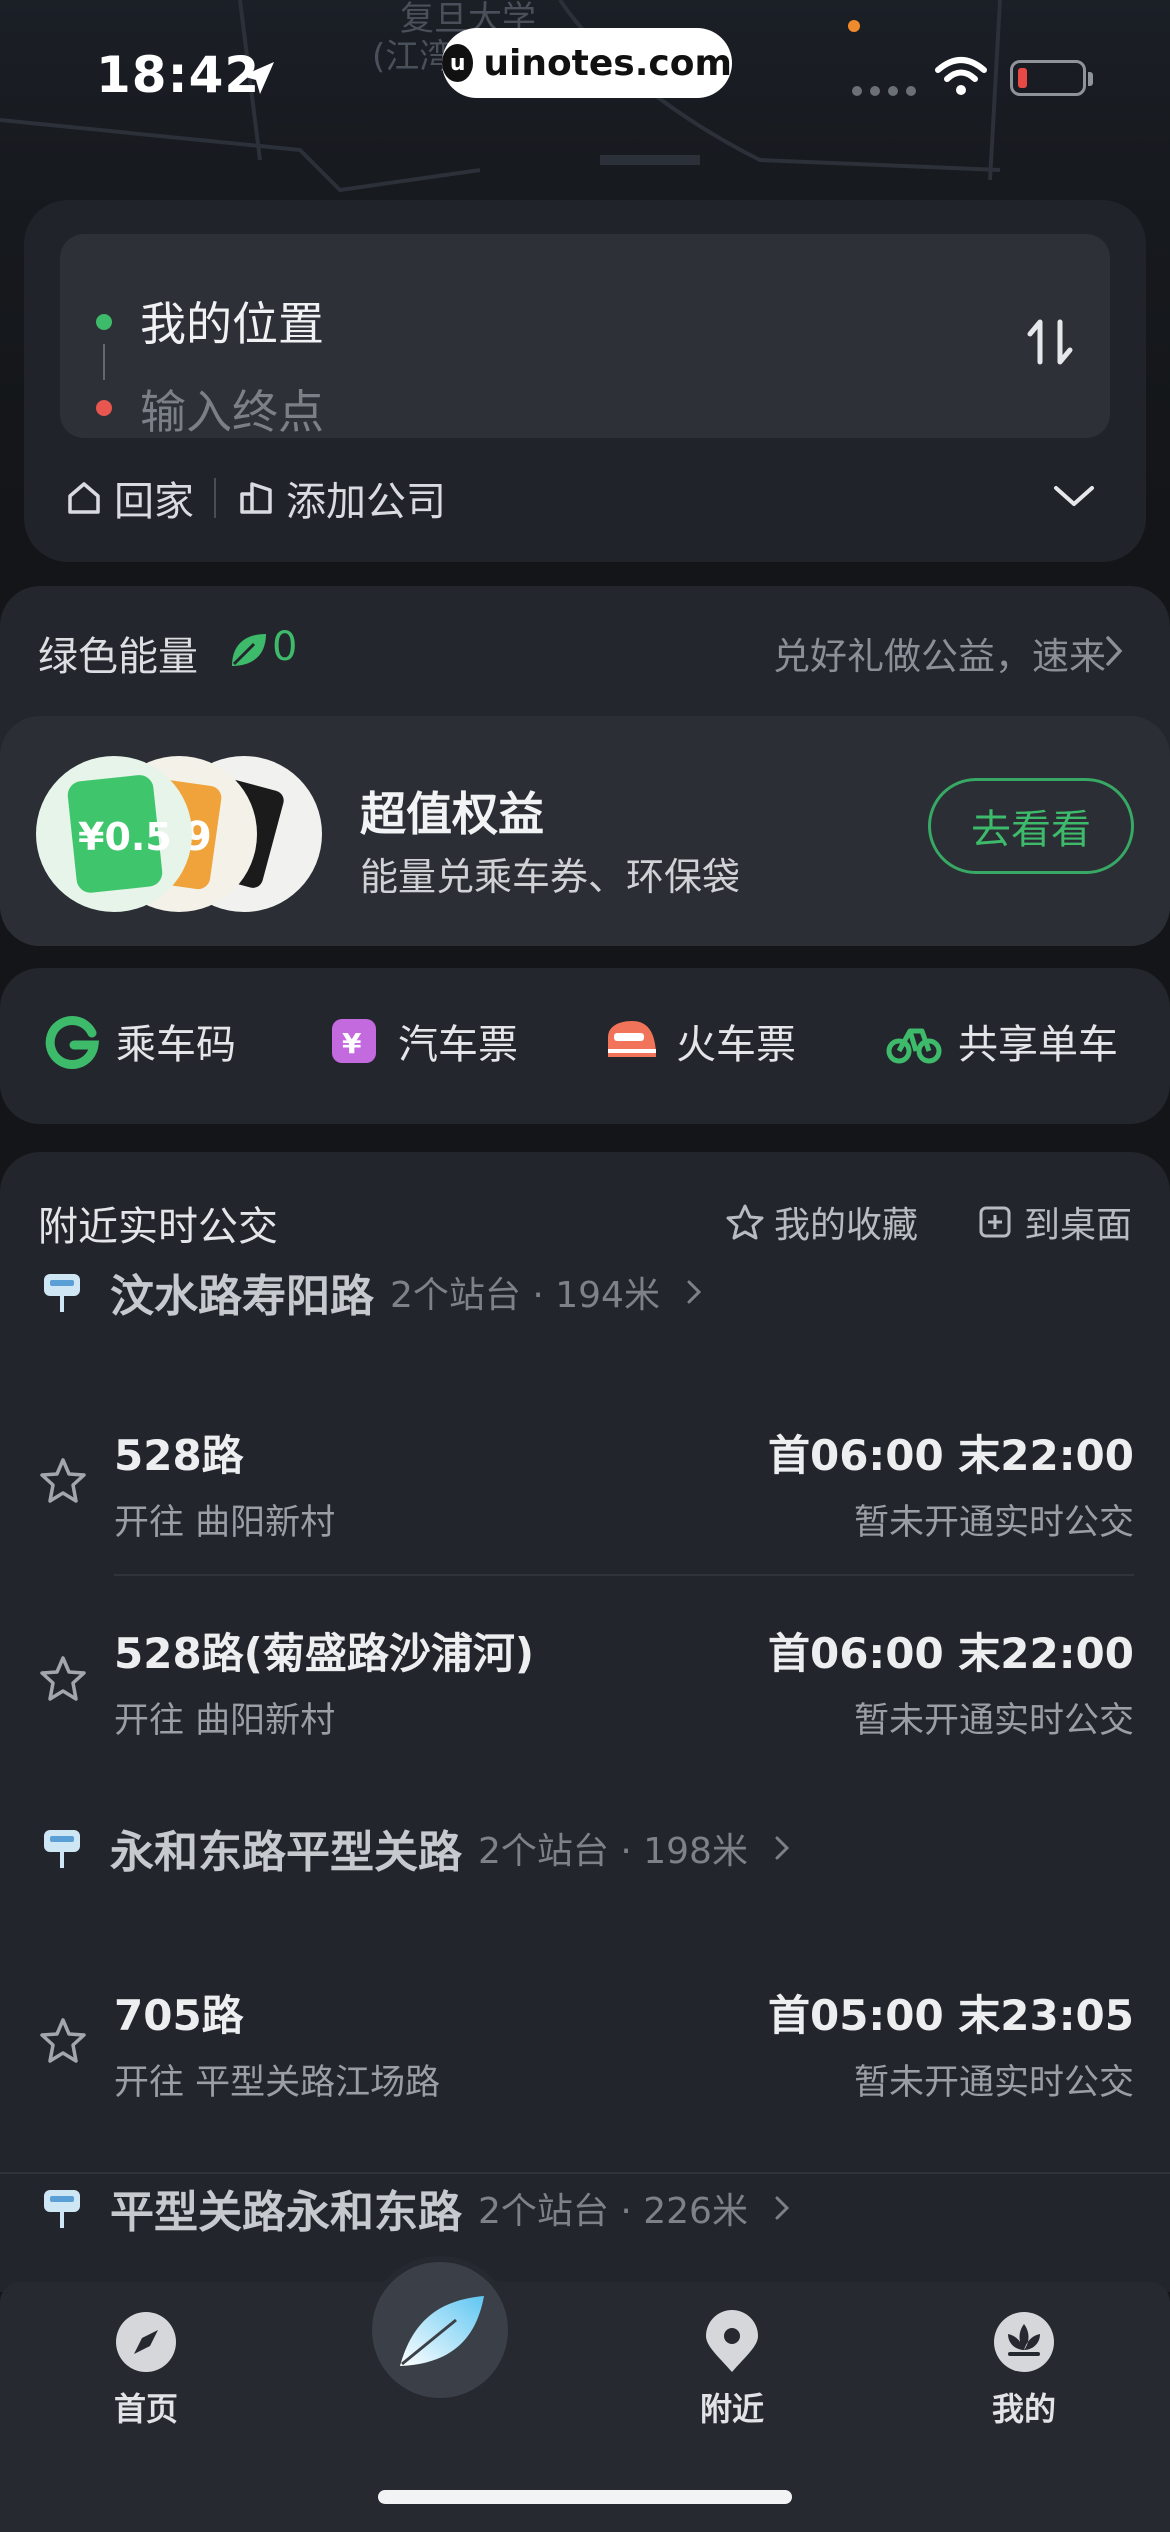  I want to click on bike-icon, so click(914, 1046).